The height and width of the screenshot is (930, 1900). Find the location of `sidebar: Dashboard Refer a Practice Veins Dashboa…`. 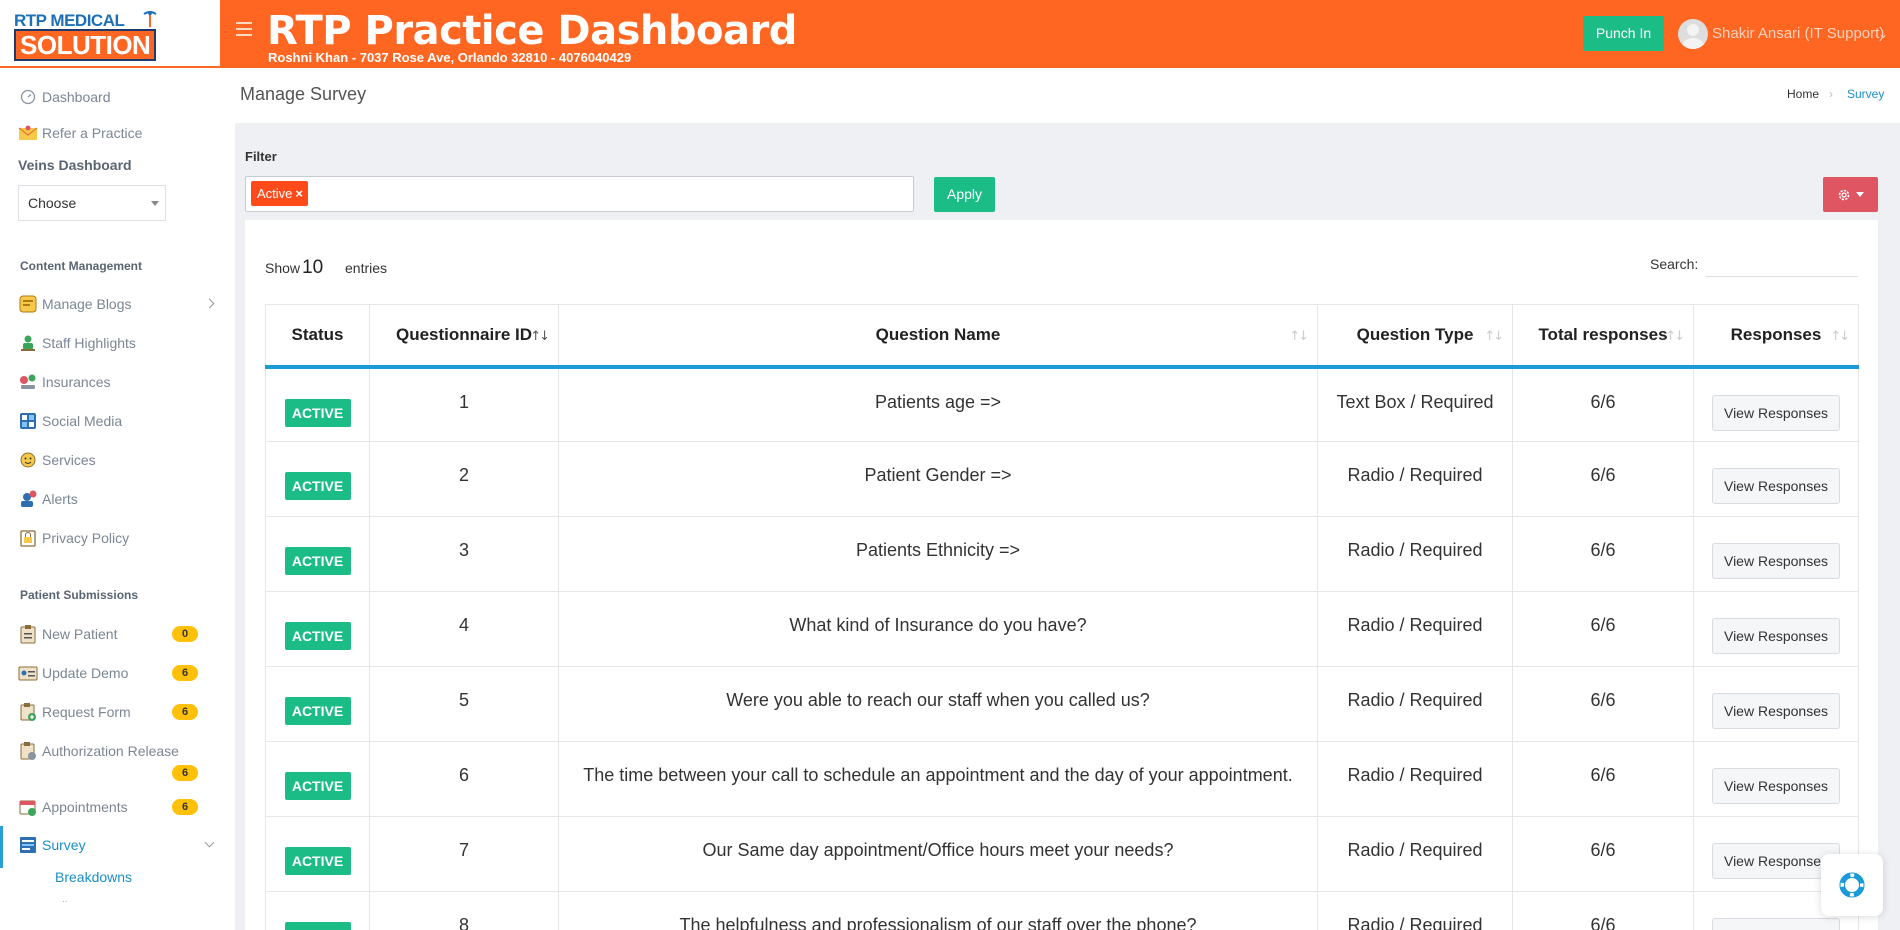

sidebar: Dashboard Refer a Practice Veins Dashboa… is located at coordinates (117, 499).